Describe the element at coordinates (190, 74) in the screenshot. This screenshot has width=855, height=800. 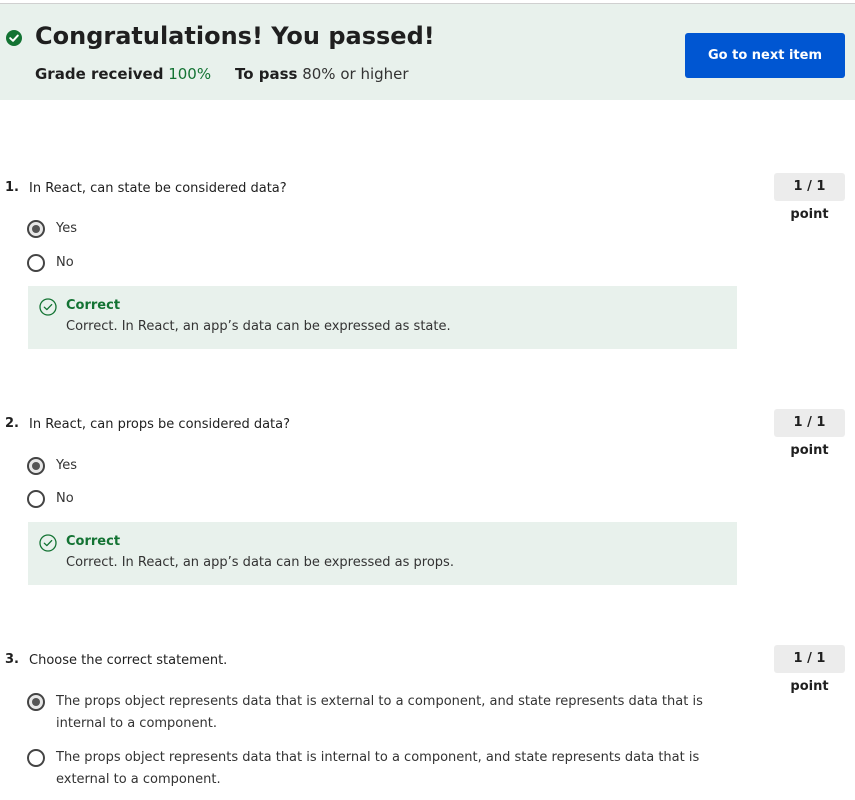
I see `grade-value: 100%` at that location.